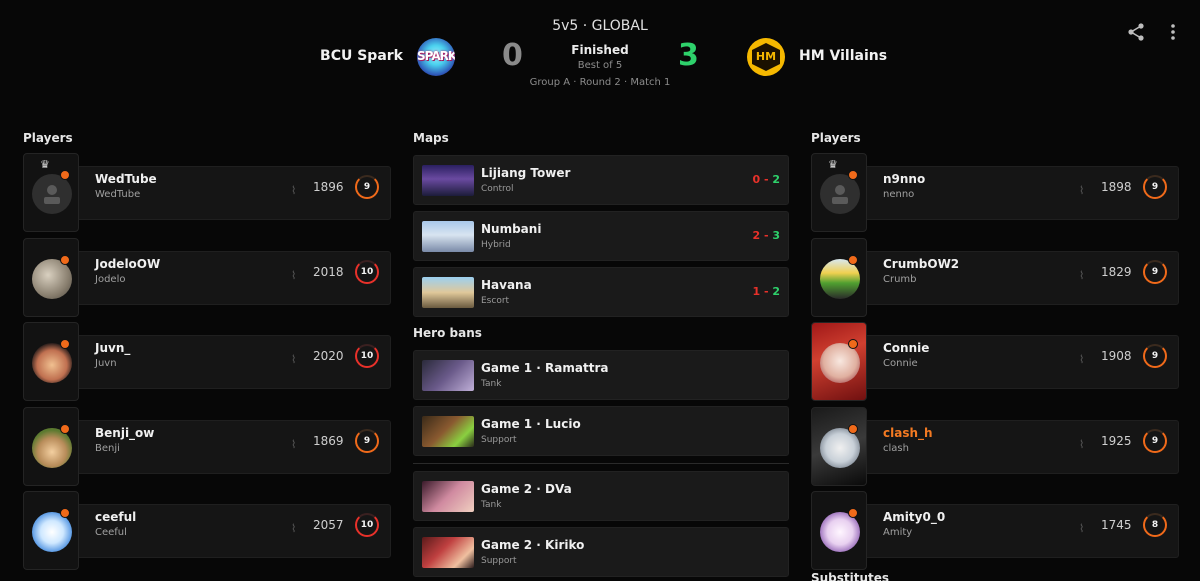 This screenshot has width=1200, height=581. Describe the element at coordinates (995, 530) in the screenshot. I see `player-card: Amity0_0 Amity ⌇ 1745 8` at that location.